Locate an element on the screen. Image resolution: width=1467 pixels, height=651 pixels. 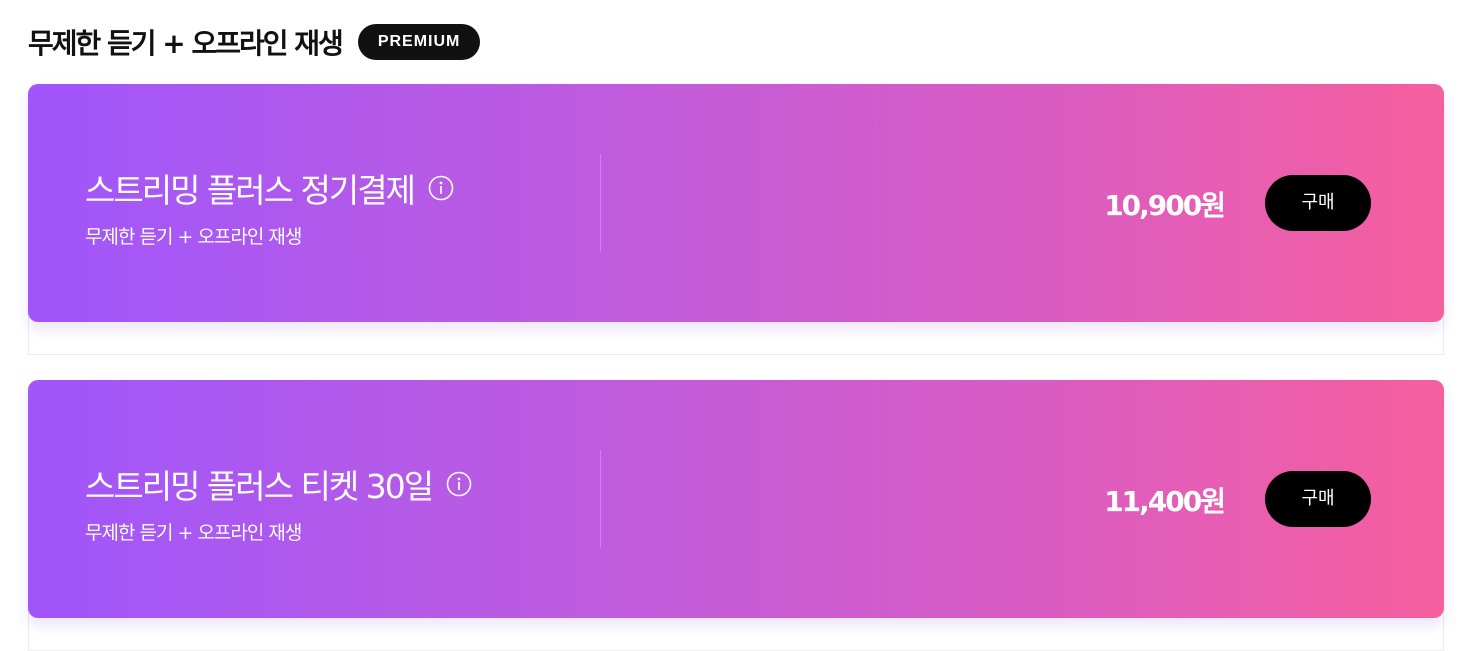
plan-name-row: 스트리밍 플러스 티켓 30일 is located at coordinates (278, 484).